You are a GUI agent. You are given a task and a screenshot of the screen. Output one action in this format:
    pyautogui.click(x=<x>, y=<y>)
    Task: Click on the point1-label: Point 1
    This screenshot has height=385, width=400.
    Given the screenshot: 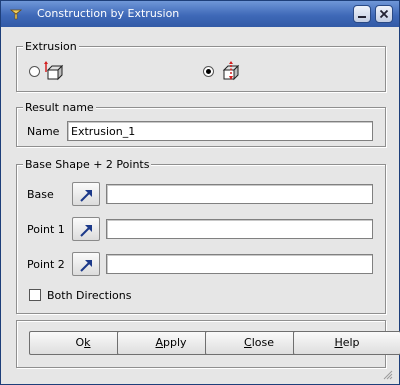 What is the action you would take?
    pyautogui.click(x=46, y=229)
    